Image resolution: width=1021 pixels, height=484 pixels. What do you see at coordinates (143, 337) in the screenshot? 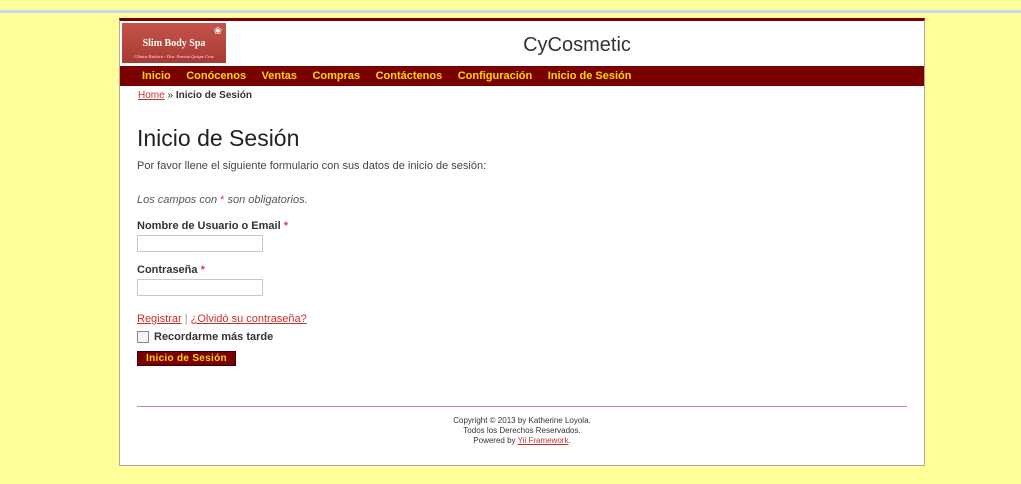
I see `remember-me-checkbox` at bounding box center [143, 337].